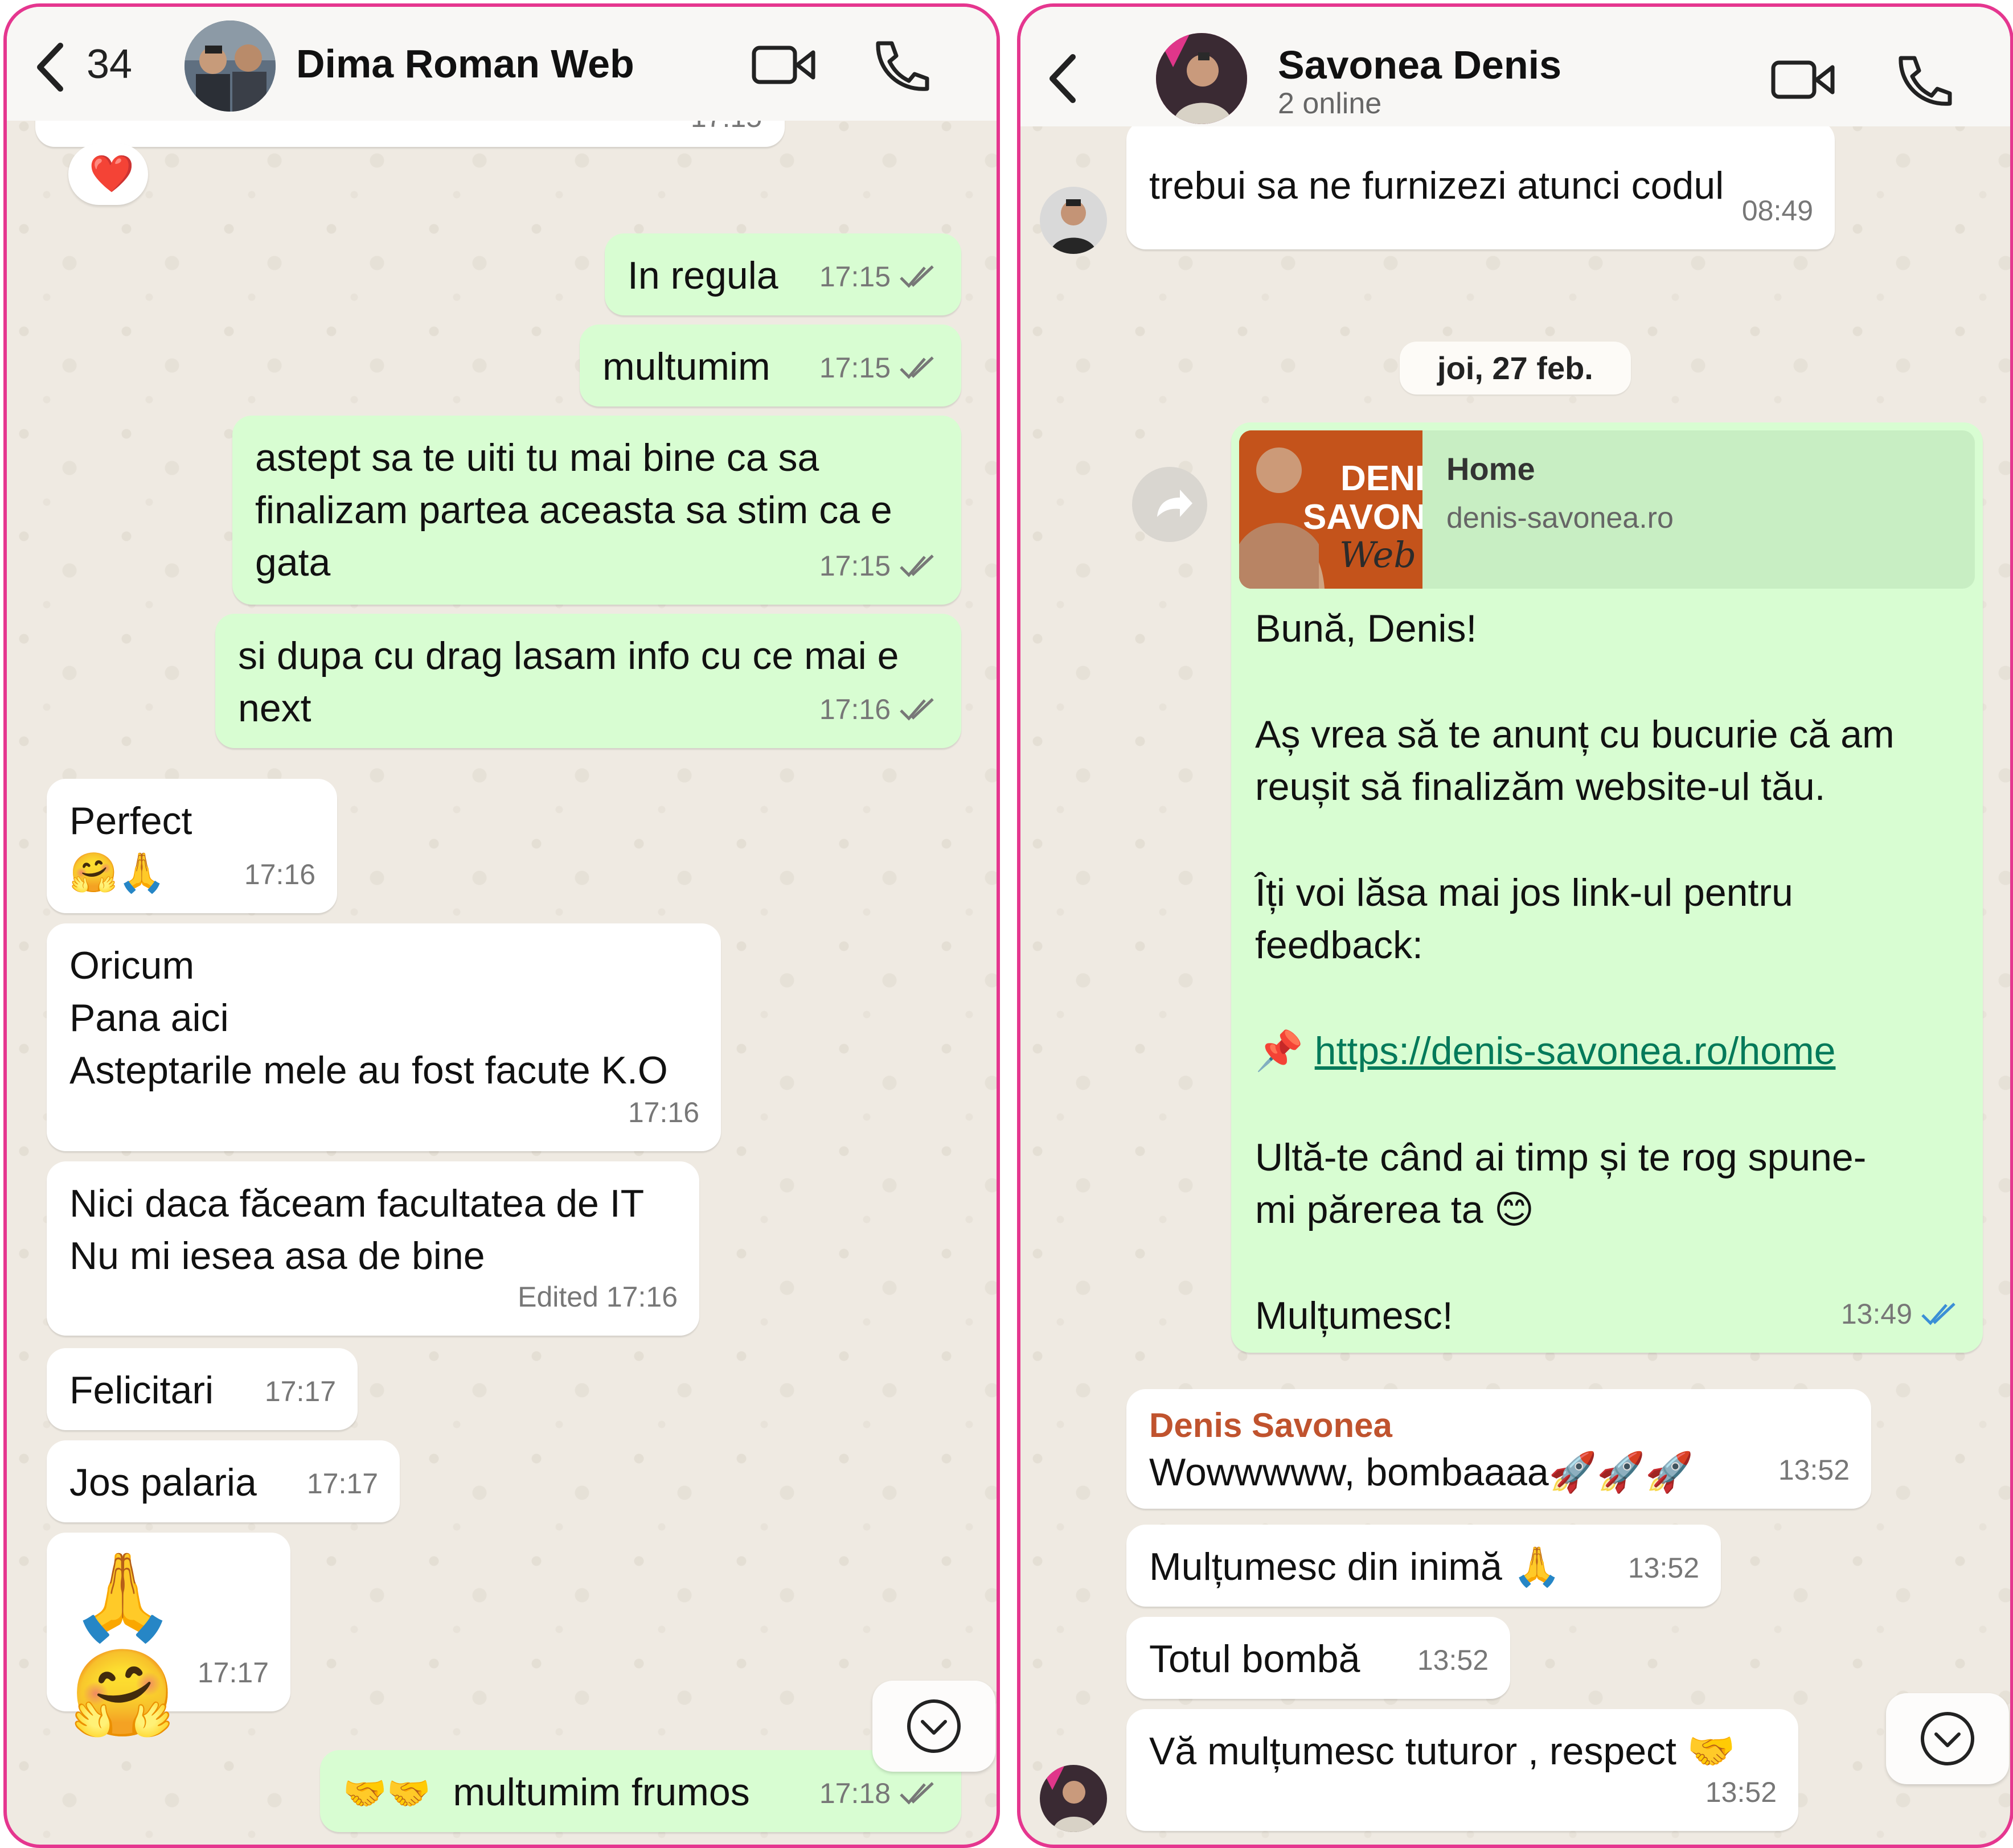 The height and width of the screenshot is (1848, 2013). I want to click on message-line: Pana aici, so click(149, 1018).